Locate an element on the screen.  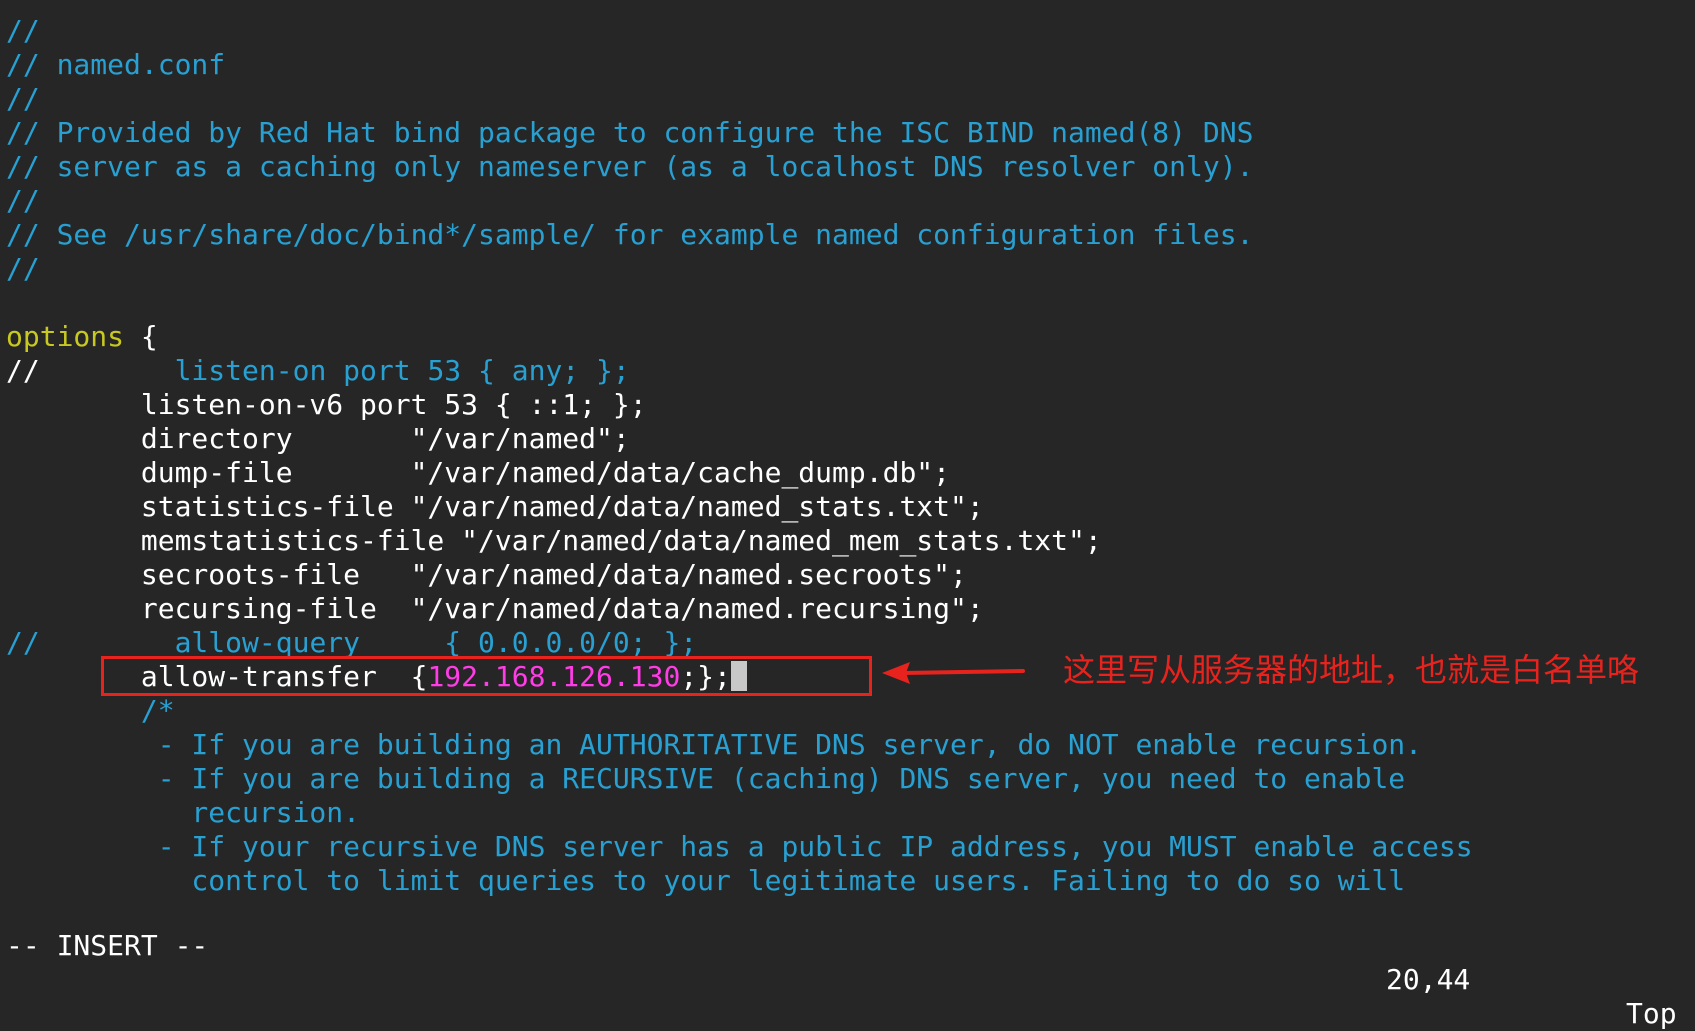
code-line: listen-on-v6 port 53 { ::1; }; is located at coordinates (326, 404).